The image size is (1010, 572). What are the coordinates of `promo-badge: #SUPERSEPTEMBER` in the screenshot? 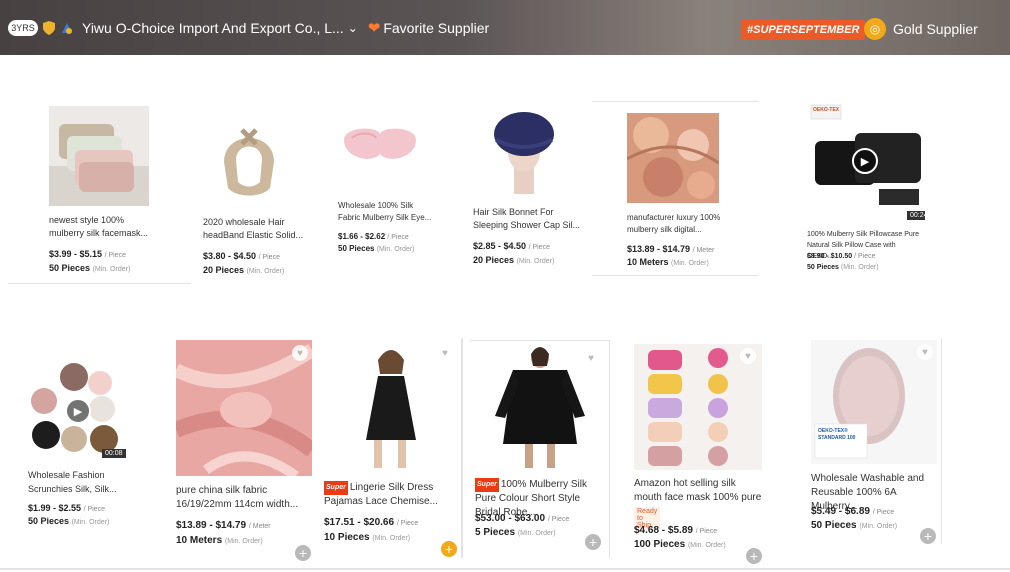 It's located at (803, 30).